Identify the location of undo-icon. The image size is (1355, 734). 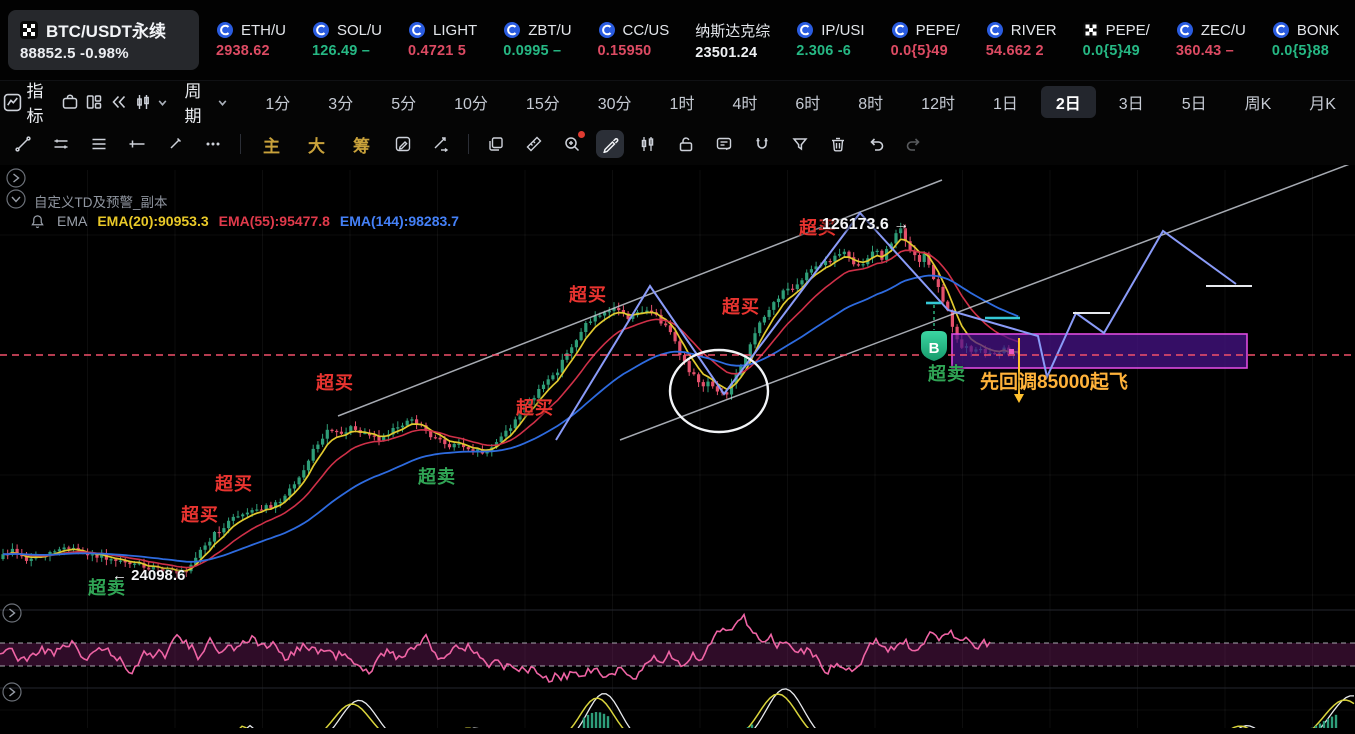
(876, 144).